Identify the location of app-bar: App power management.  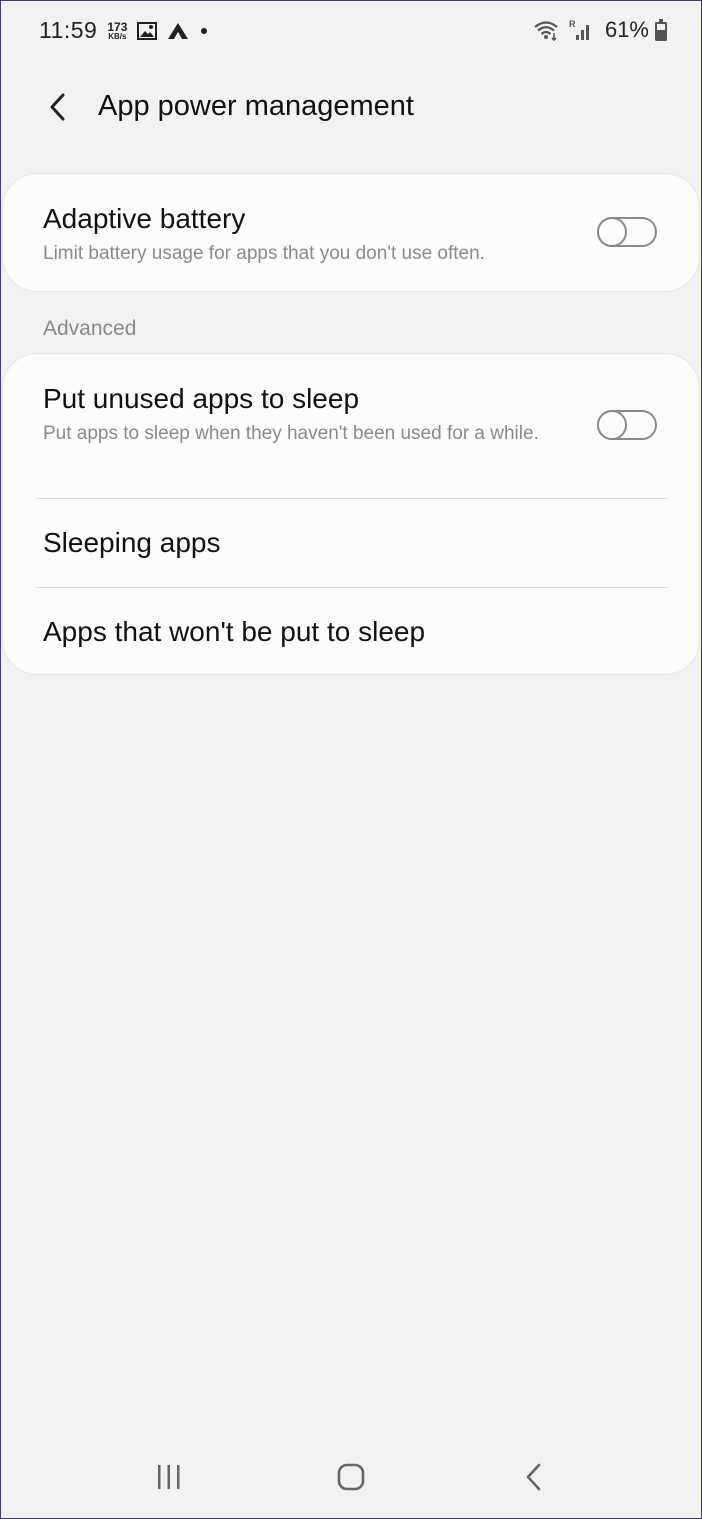
(351, 107).